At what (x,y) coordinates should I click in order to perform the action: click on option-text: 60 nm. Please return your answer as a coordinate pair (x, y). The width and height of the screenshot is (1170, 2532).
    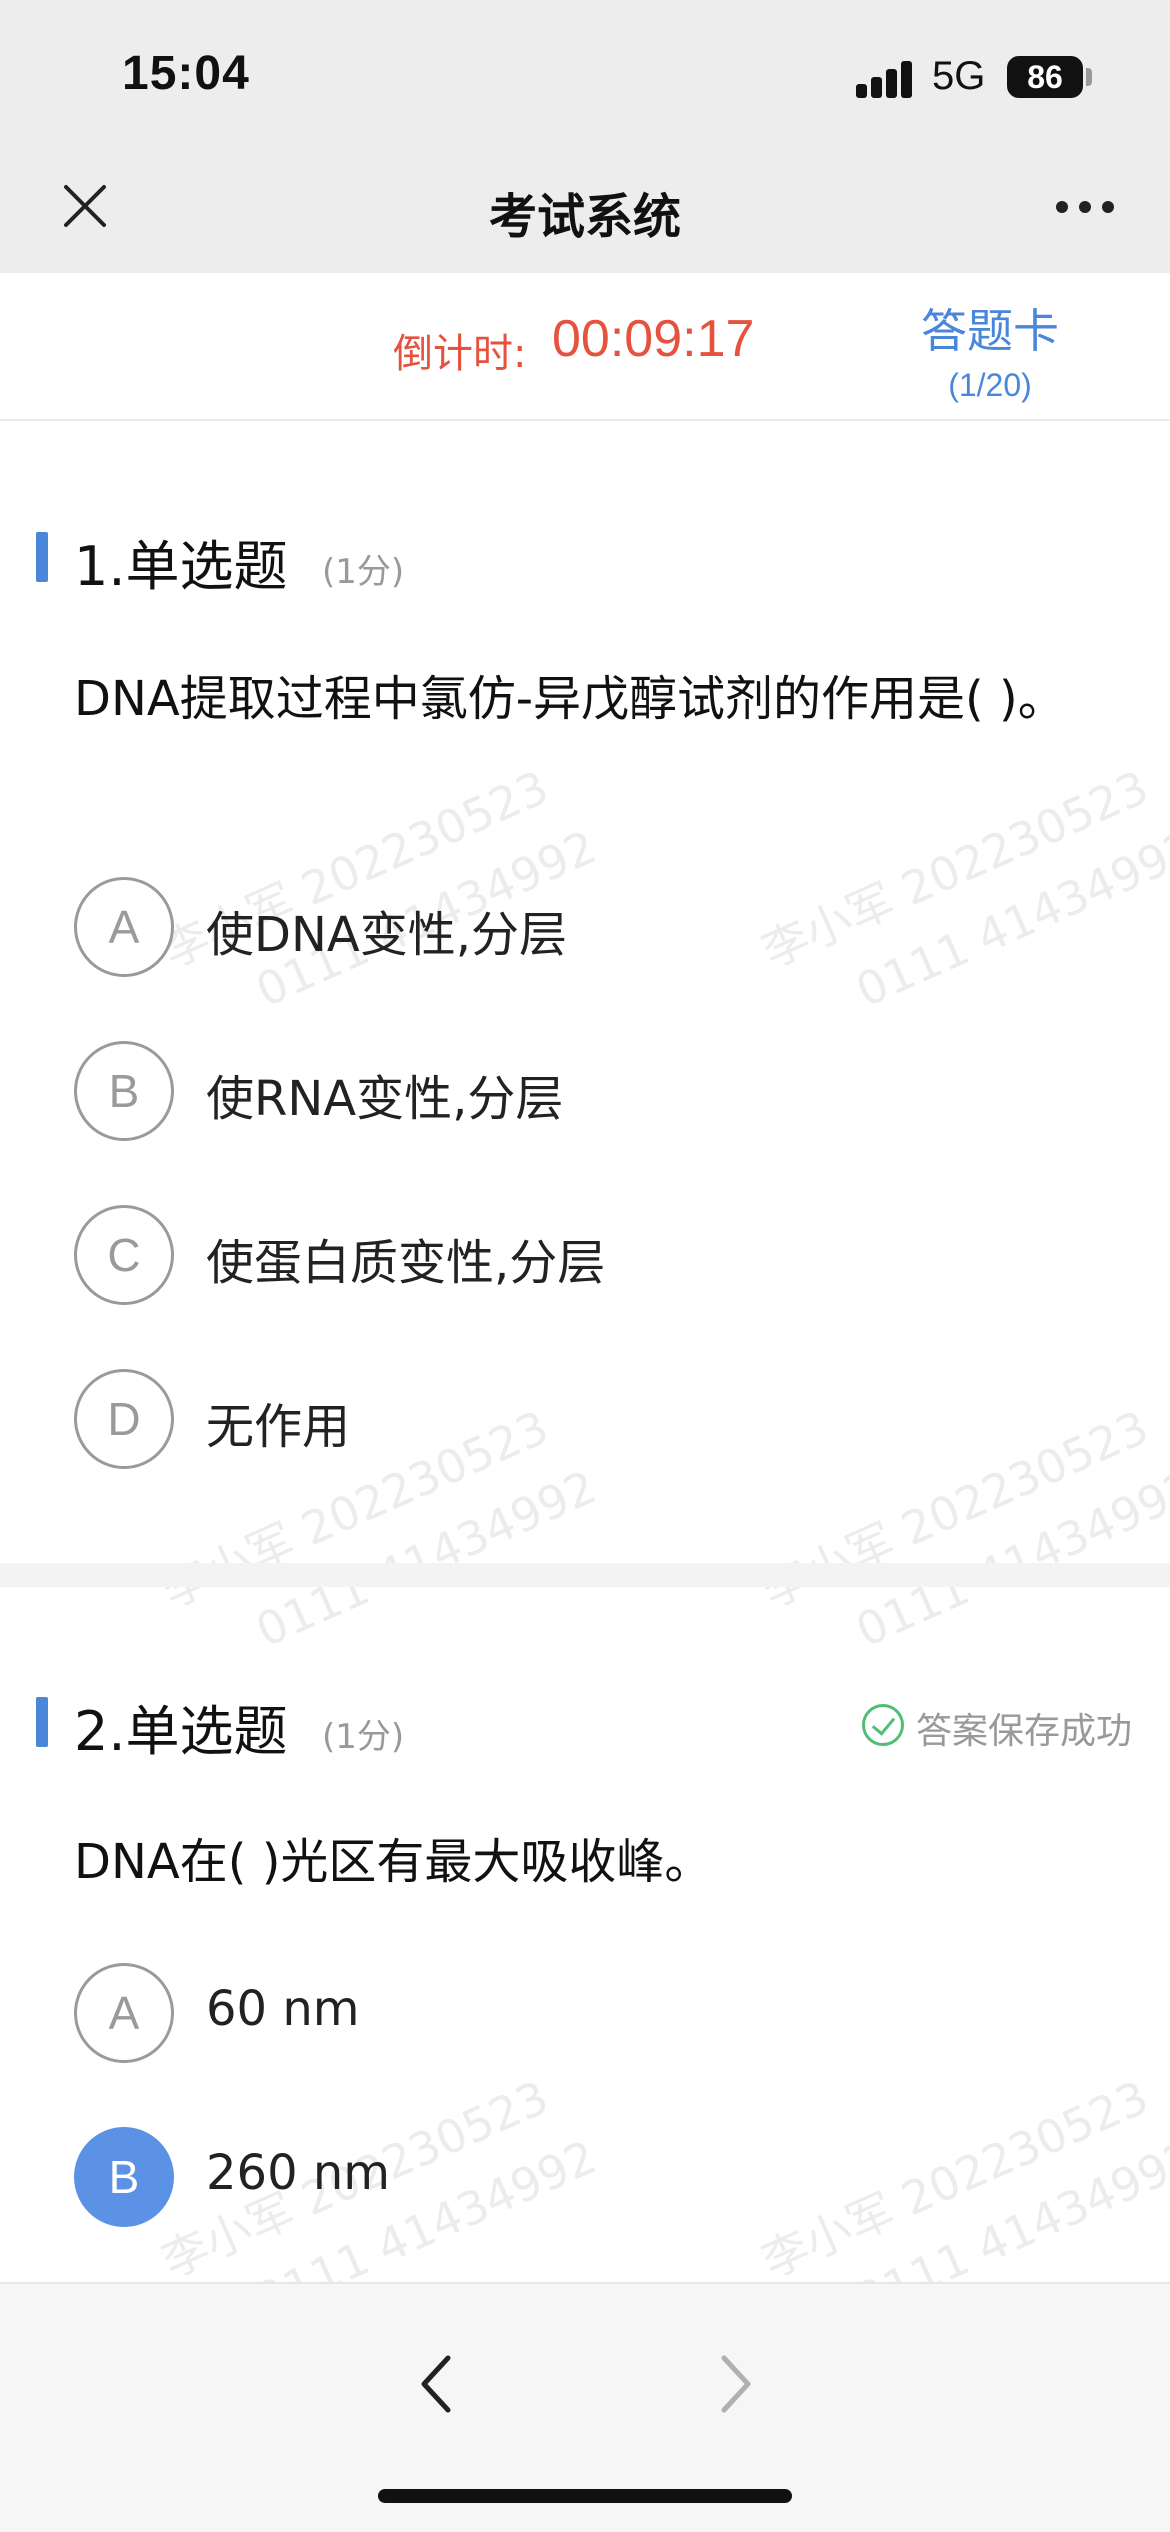
    Looking at the image, I should click on (283, 2009).